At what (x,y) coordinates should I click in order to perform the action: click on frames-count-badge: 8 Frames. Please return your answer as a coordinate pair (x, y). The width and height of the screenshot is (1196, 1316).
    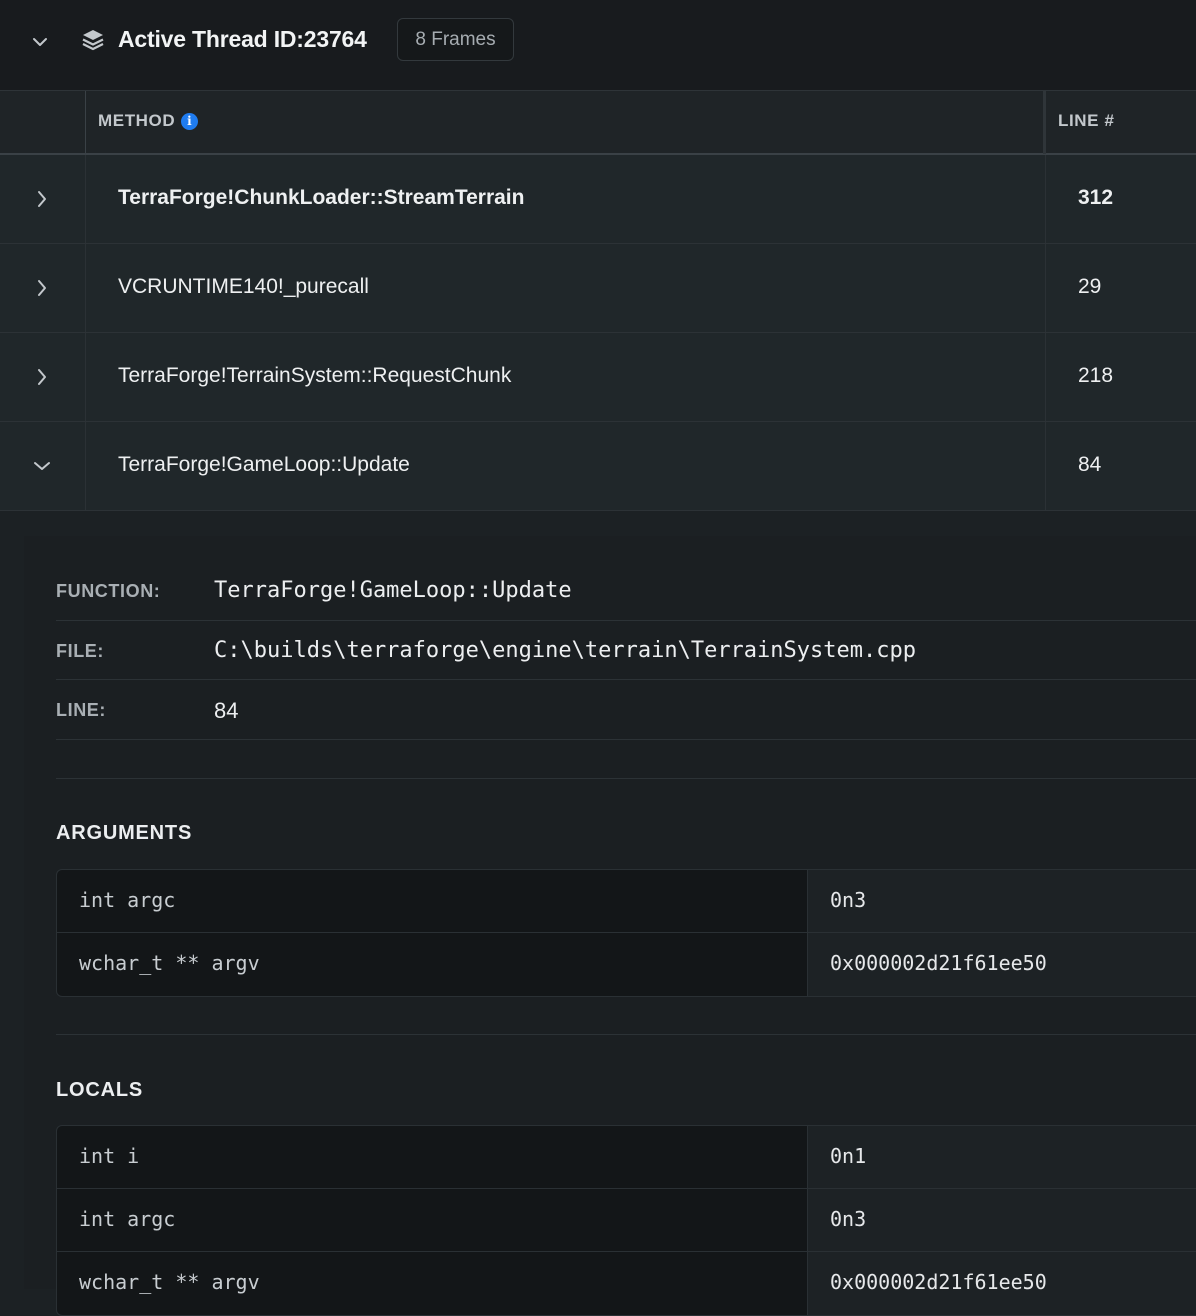
    Looking at the image, I should click on (455, 39).